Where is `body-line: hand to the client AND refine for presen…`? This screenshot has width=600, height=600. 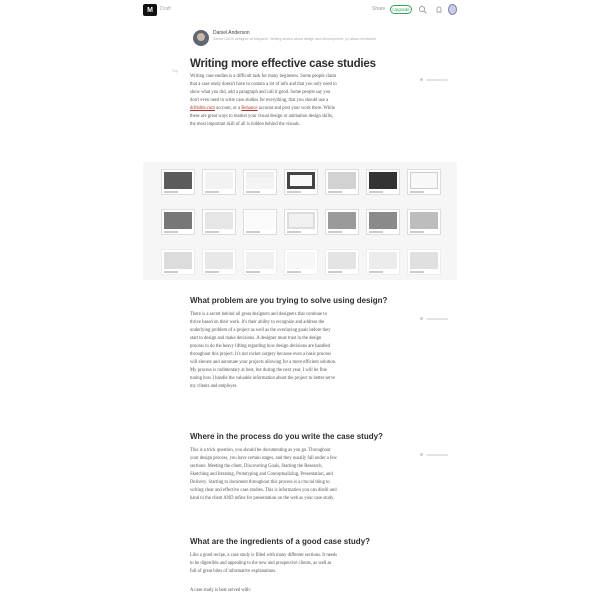 body-line: hand to the client AND refine for presen… is located at coordinates (262, 498).